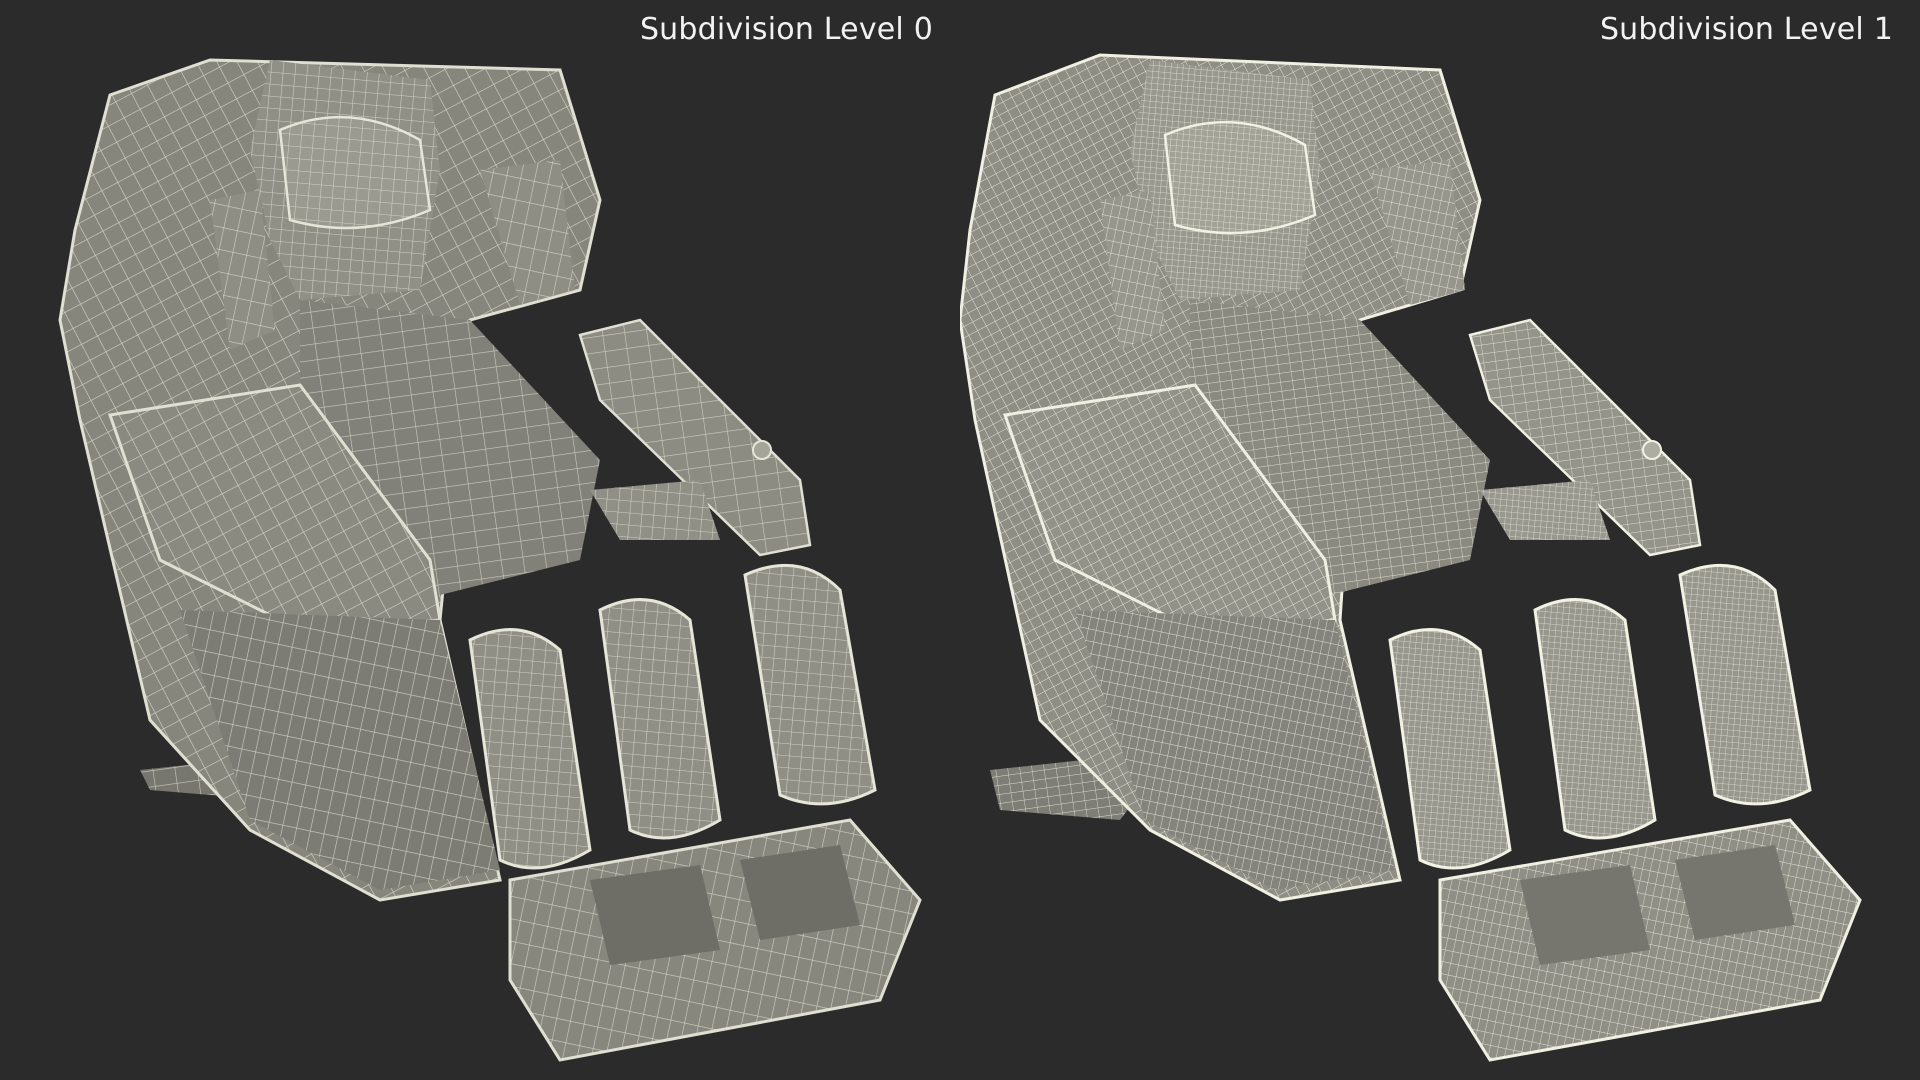 The height and width of the screenshot is (1080, 1920). I want to click on caption-subdivision-level-1: Subdivision Level 1, so click(1746, 29).